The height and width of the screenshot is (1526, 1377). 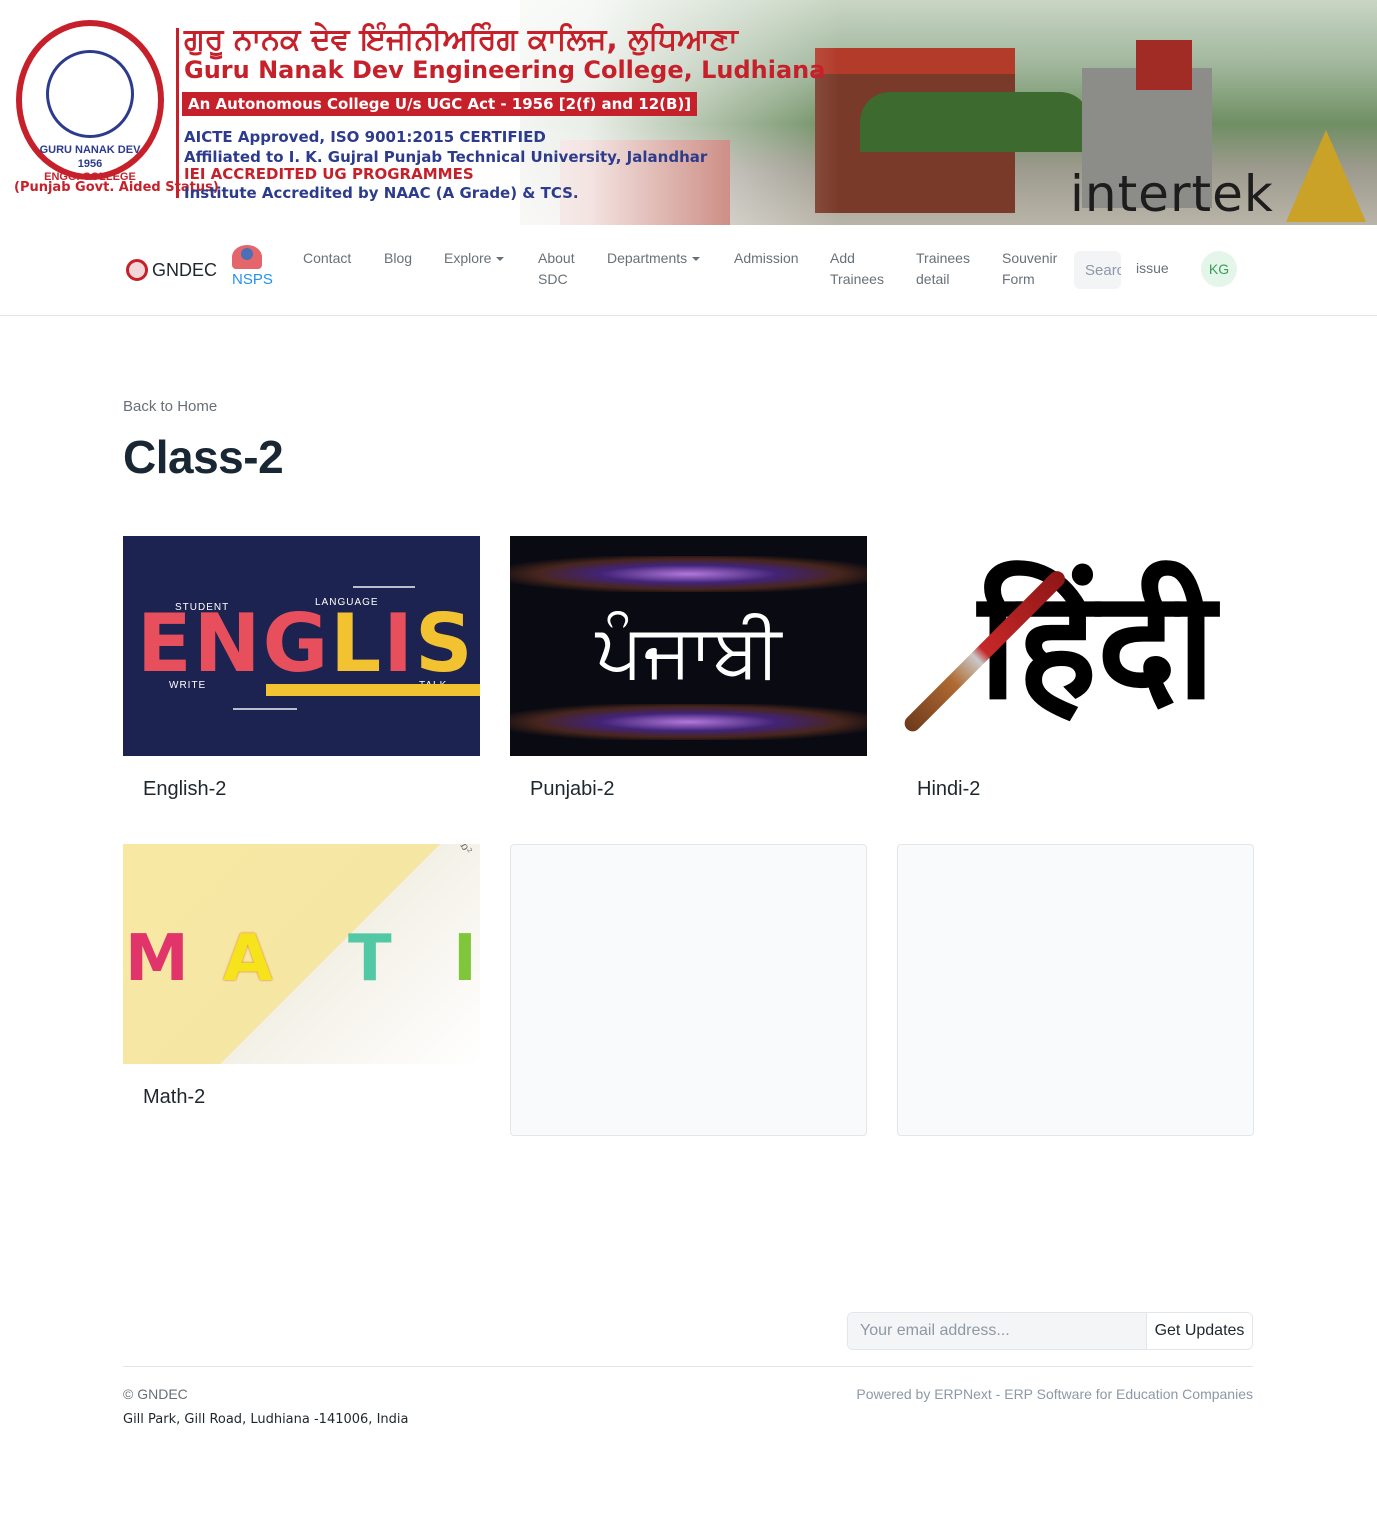 What do you see at coordinates (1172, 194) in the screenshot?
I see `intertek-logo: intertek` at bounding box center [1172, 194].